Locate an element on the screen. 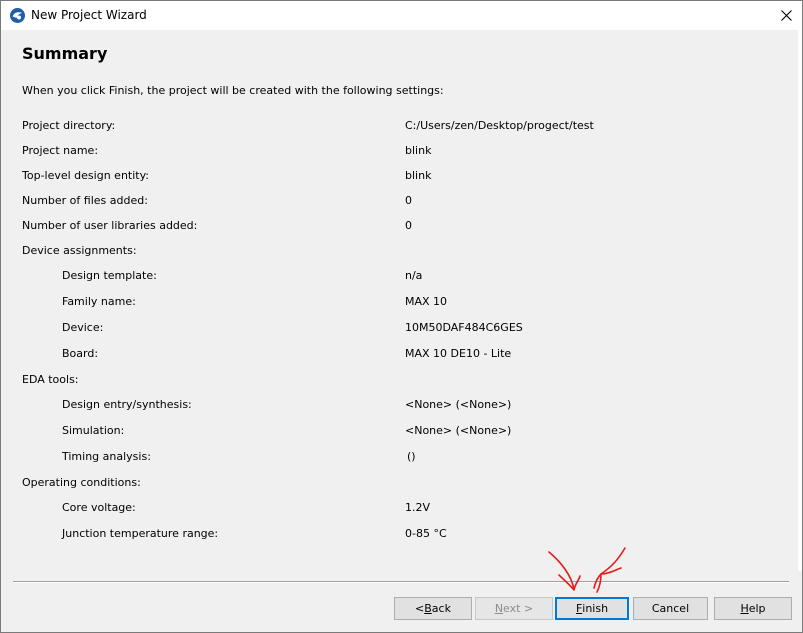 Image resolution: width=803 pixels, height=633 pixels. help-button: Help is located at coordinates (753, 608).